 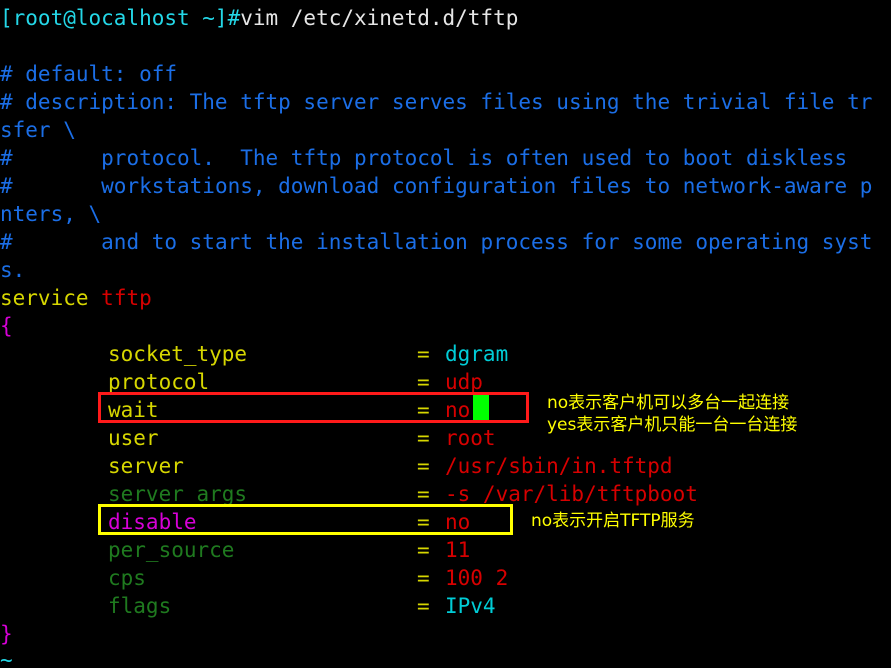 I want to click on config-key-wait: wait, so click(x=133, y=410).